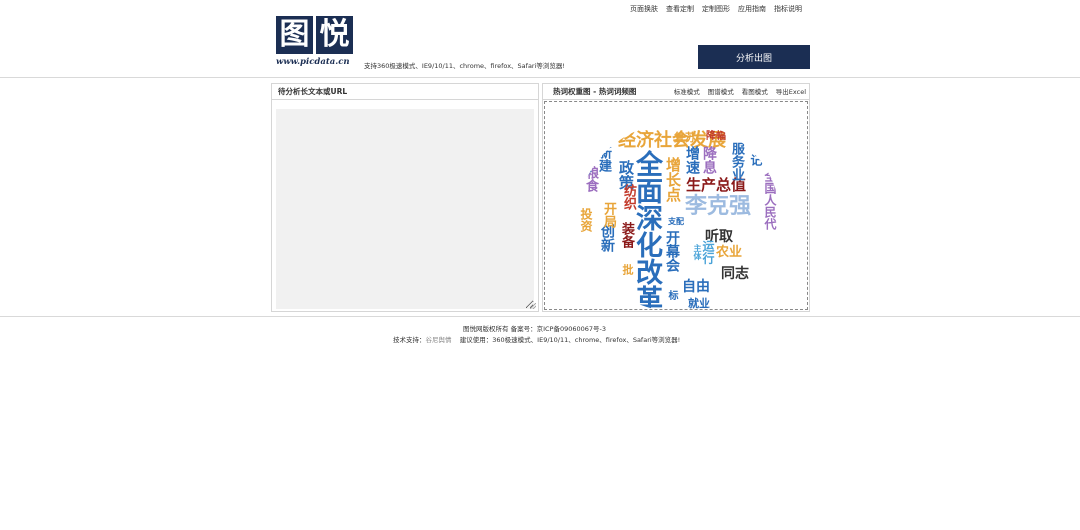 Image resolution: width=1080 pixels, height=530 pixels. I want to click on logo-char-1: 图, so click(294, 35).